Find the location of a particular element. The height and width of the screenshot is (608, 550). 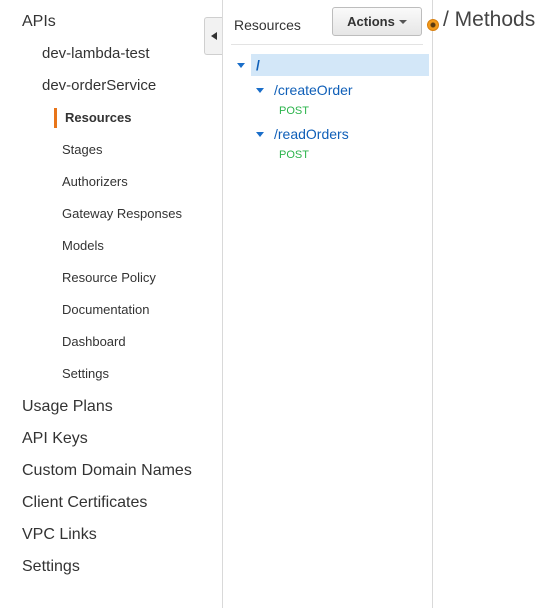

collapse-sidebar-button is located at coordinates (213, 36).